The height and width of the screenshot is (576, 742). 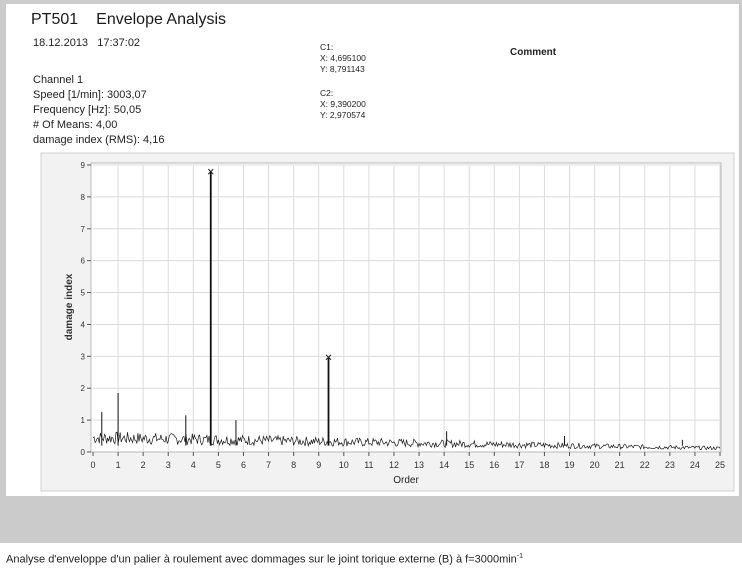 I want to click on y-tick-label: 5, so click(x=83, y=293).